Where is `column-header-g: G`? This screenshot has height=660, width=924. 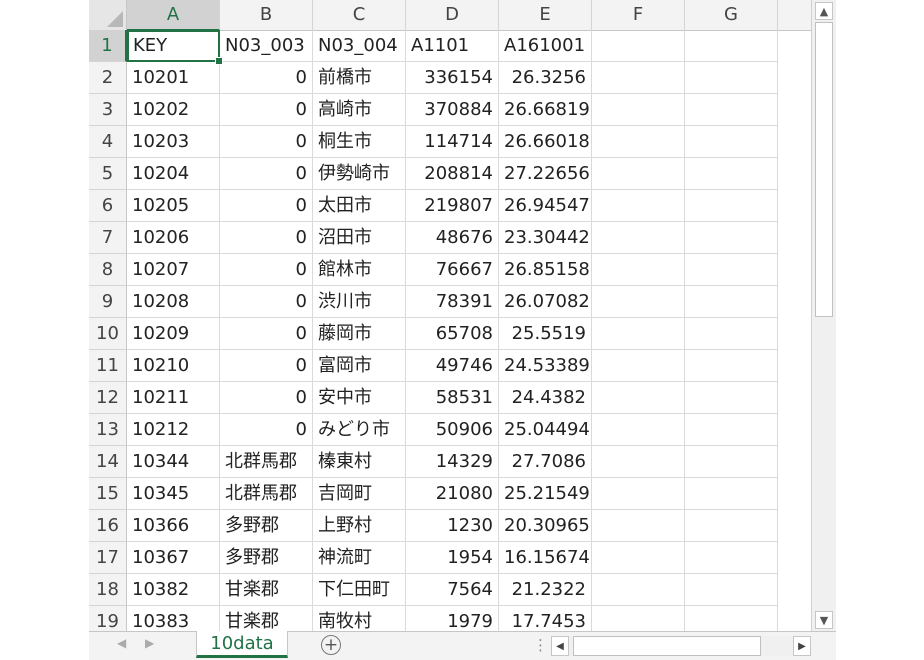 column-header-g: G is located at coordinates (731, 15).